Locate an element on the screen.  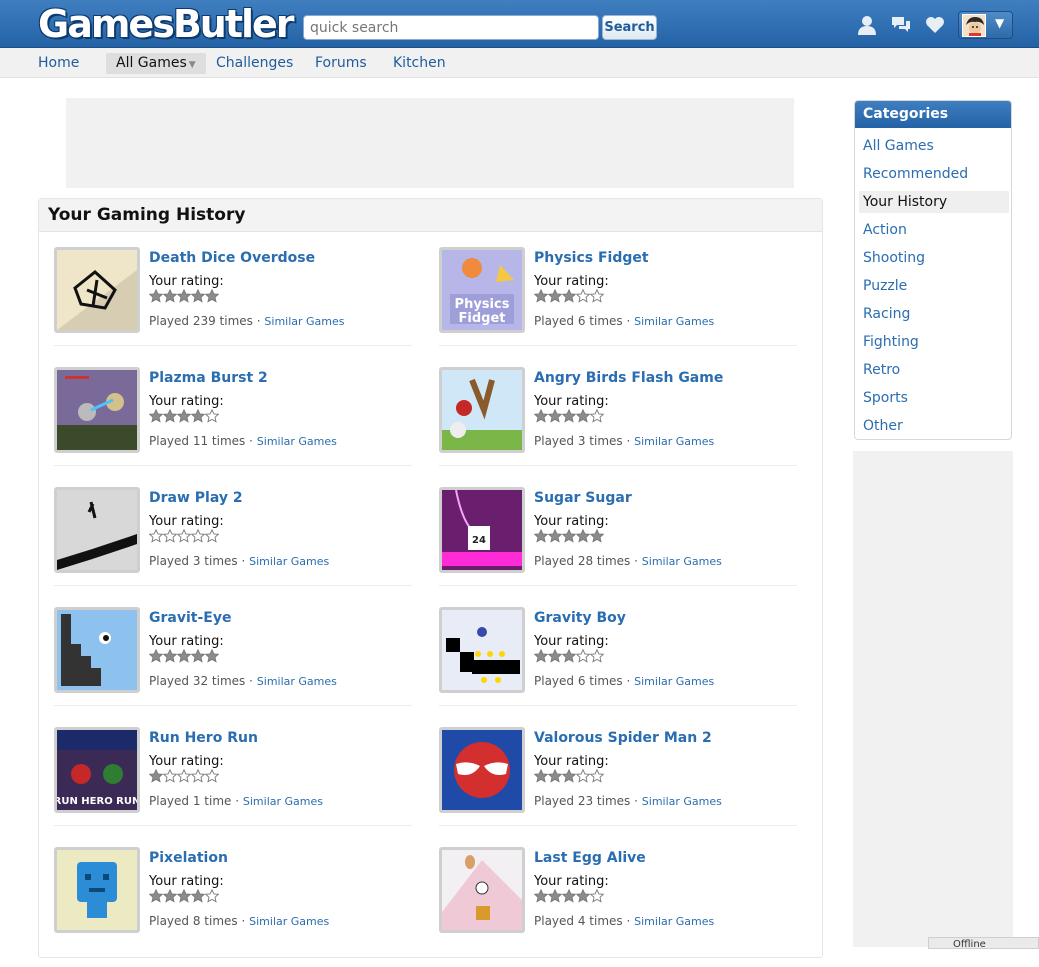
category-shooting: Shooting is located at coordinates (934, 258).